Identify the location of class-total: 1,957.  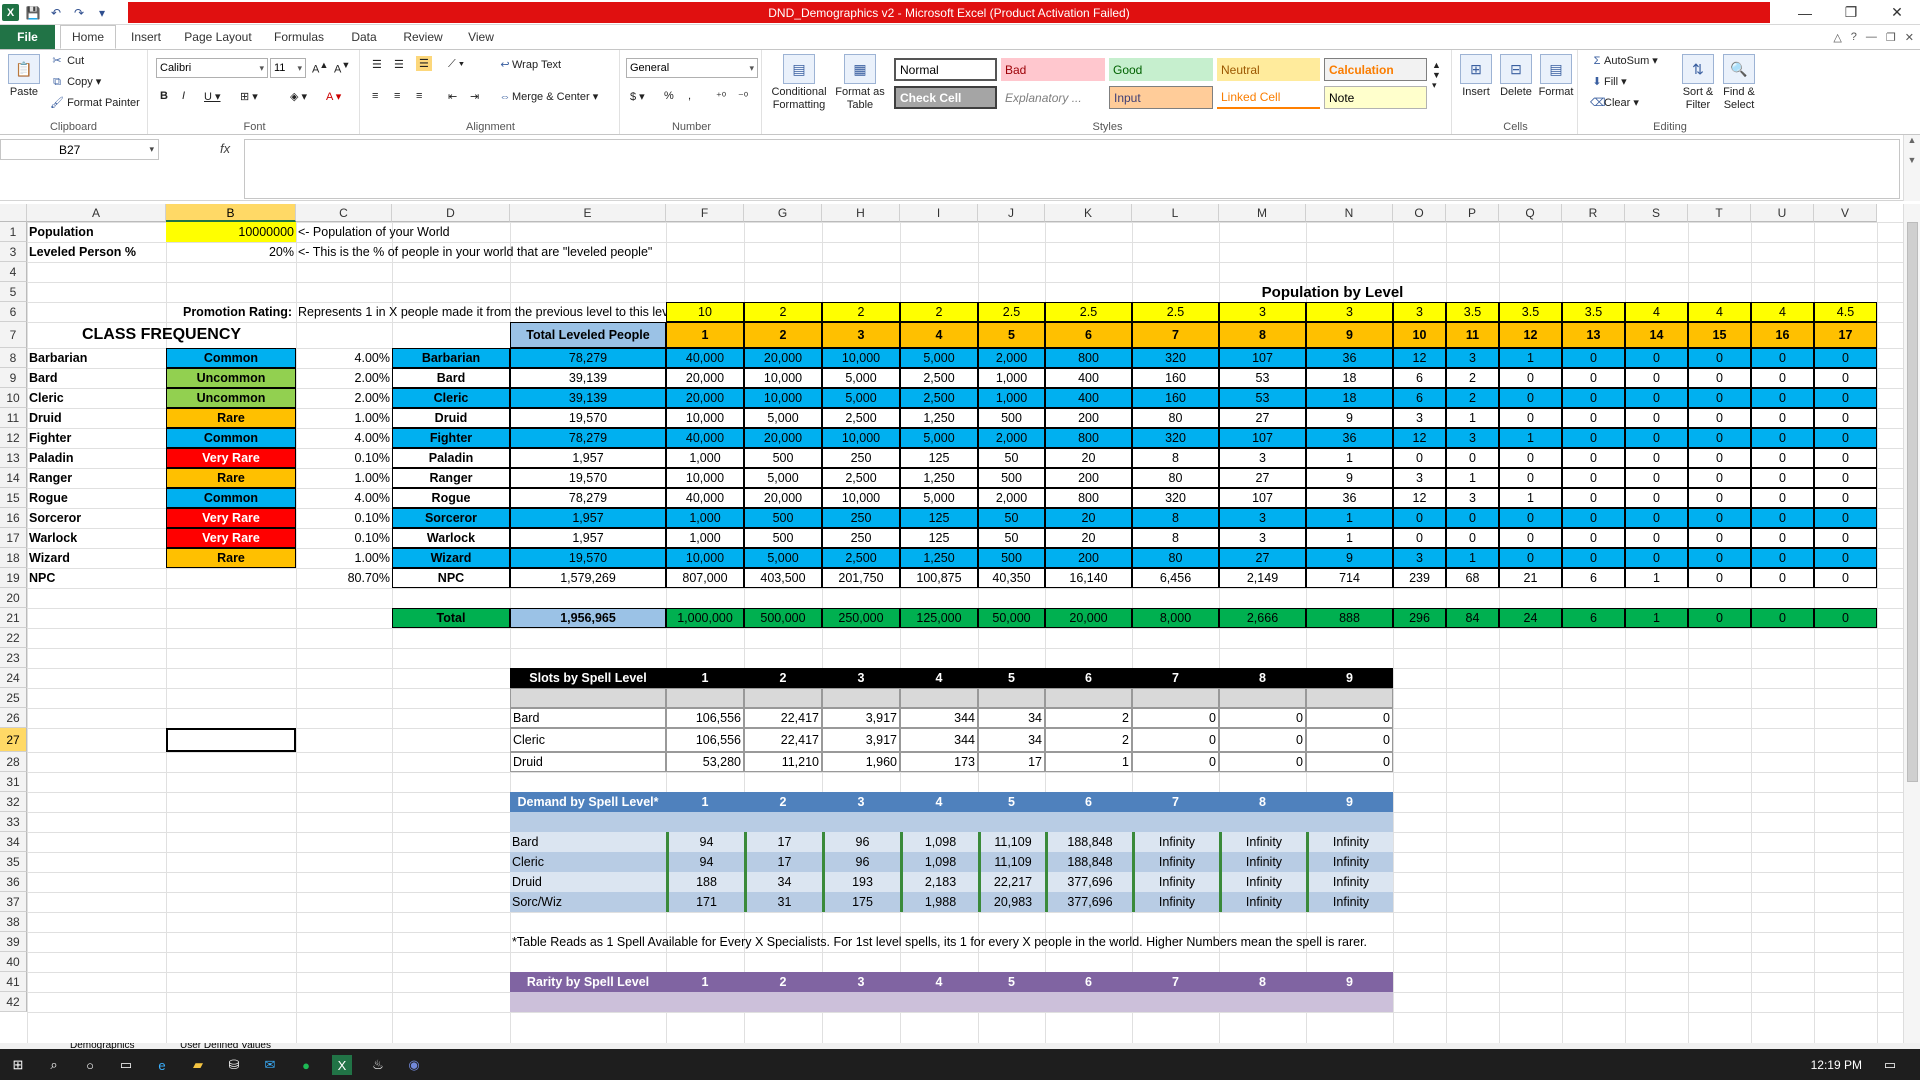
(588, 458).